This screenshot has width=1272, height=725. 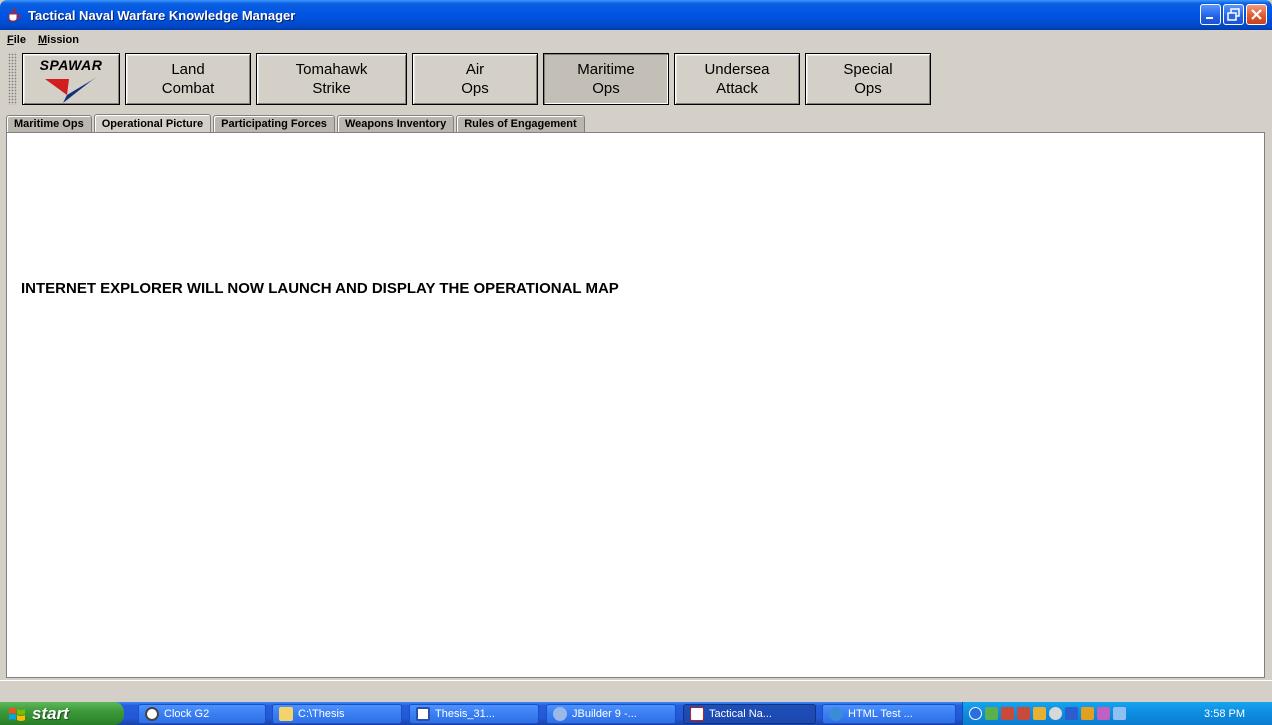 I want to click on tray-network-icon, so click(x=991, y=713).